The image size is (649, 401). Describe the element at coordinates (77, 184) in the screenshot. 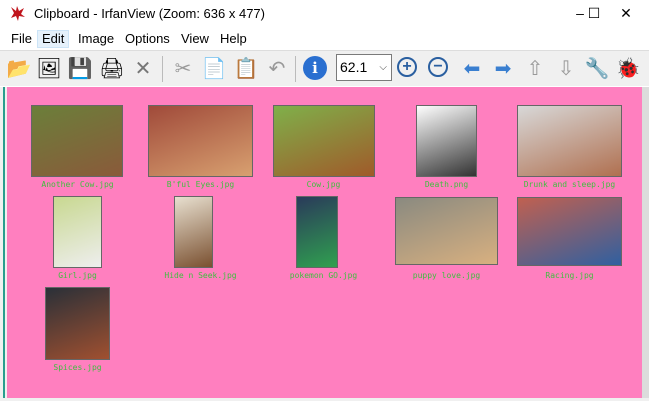

I see `thumbnail-label: Another Cow.jpg` at that location.